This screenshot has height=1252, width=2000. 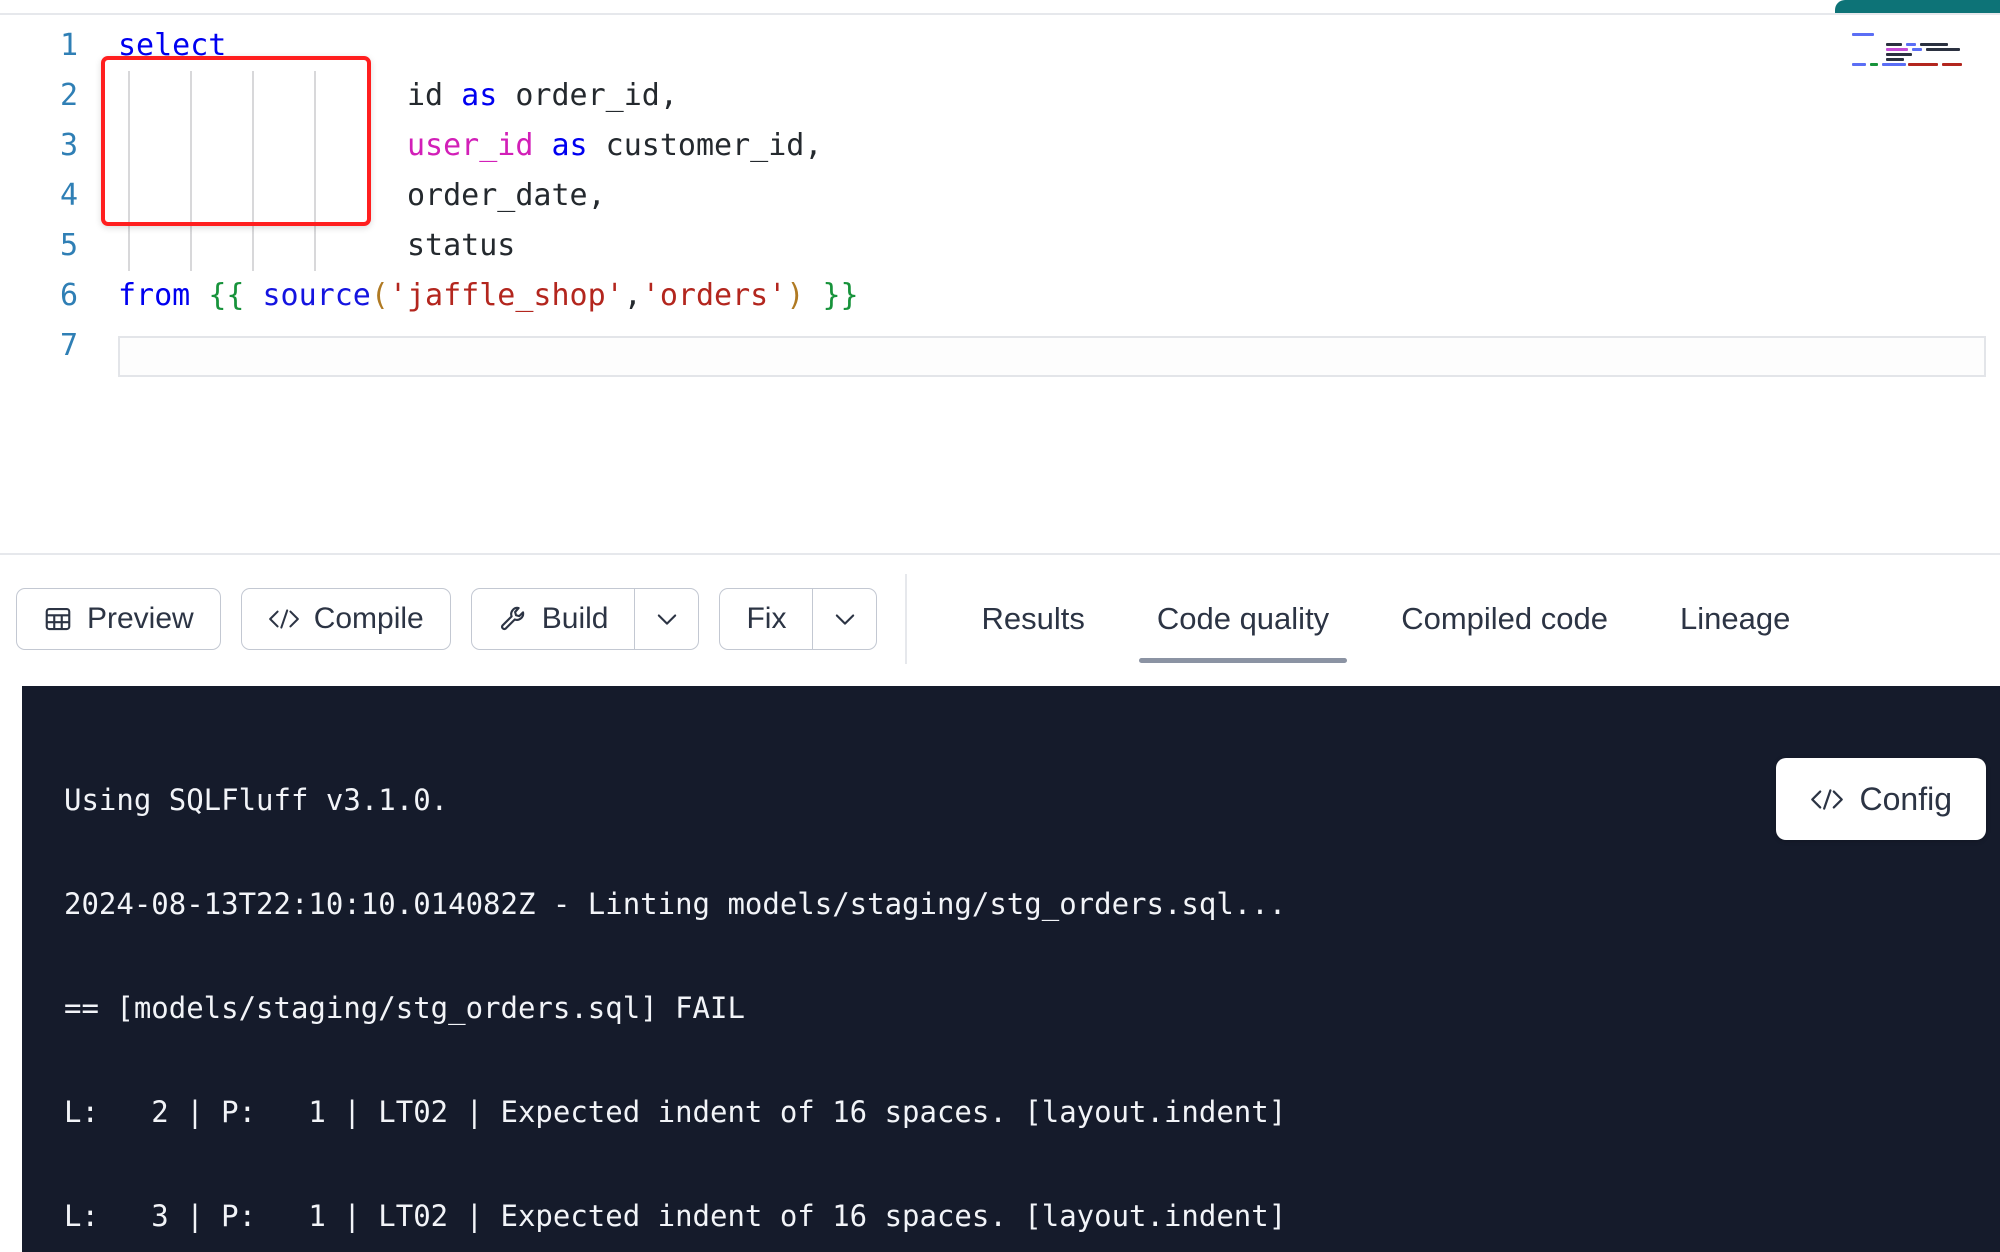 What do you see at coordinates (1916, 54) in the screenshot?
I see `code-minimap` at bounding box center [1916, 54].